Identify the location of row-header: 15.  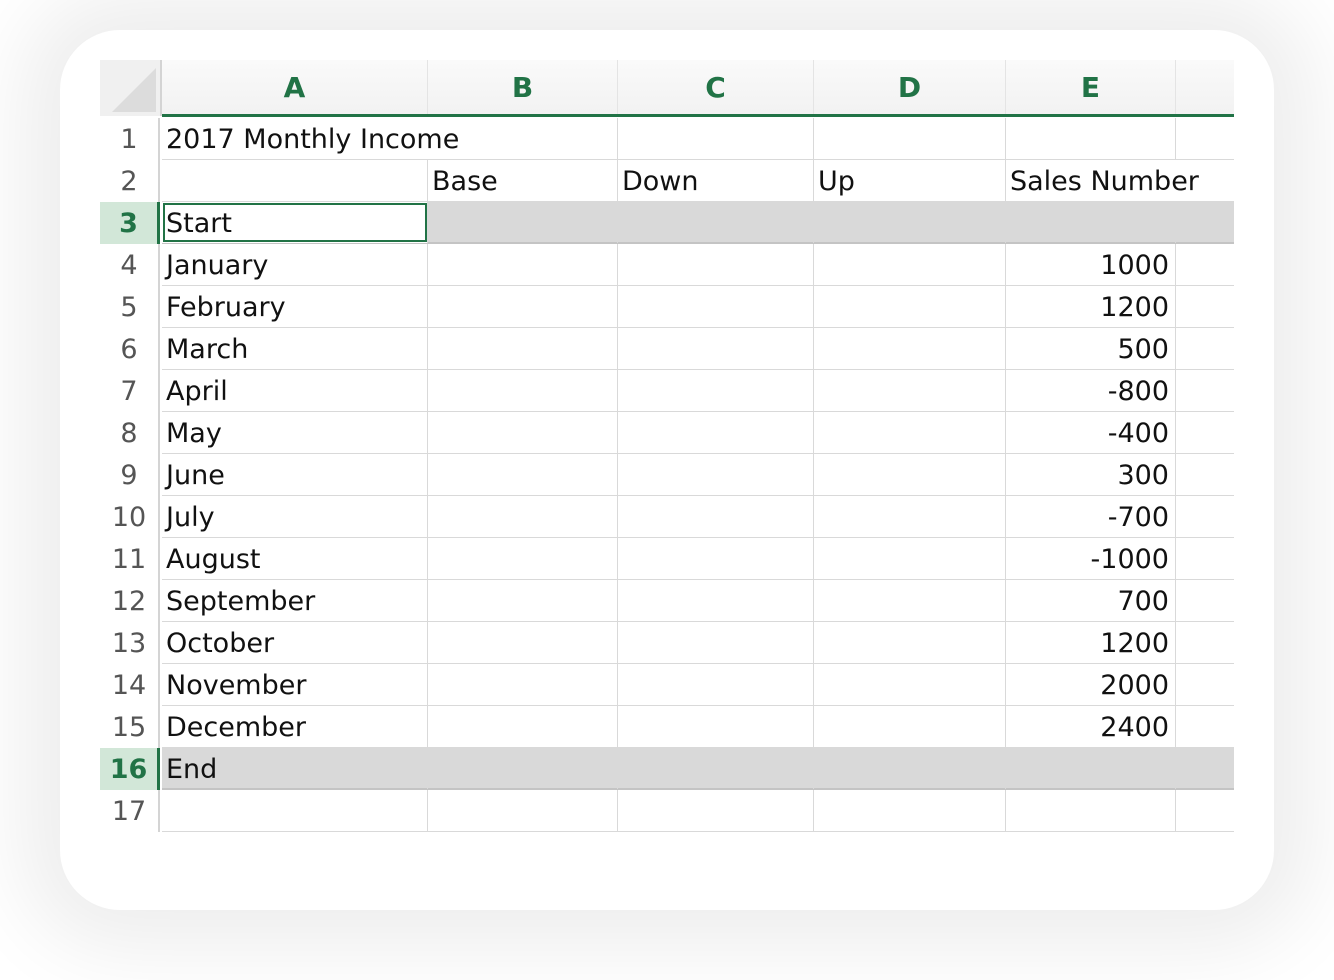
(130, 727).